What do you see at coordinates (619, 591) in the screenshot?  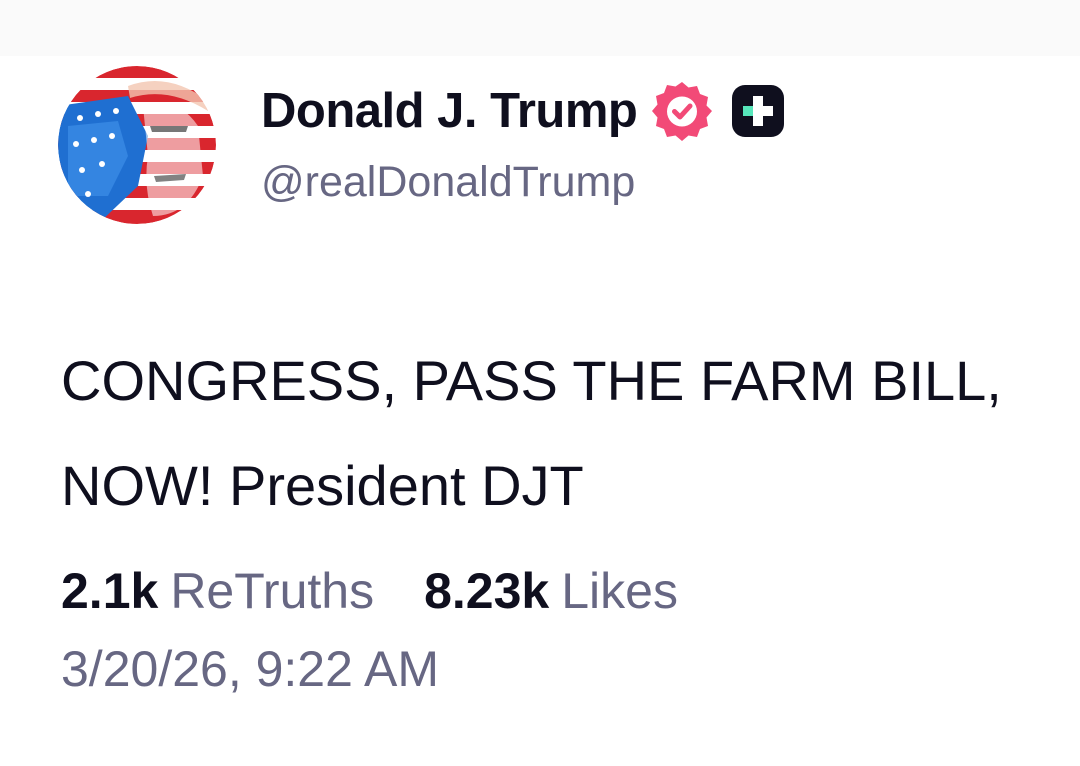 I see `likes-label: Likes` at bounding box center [619, 591].